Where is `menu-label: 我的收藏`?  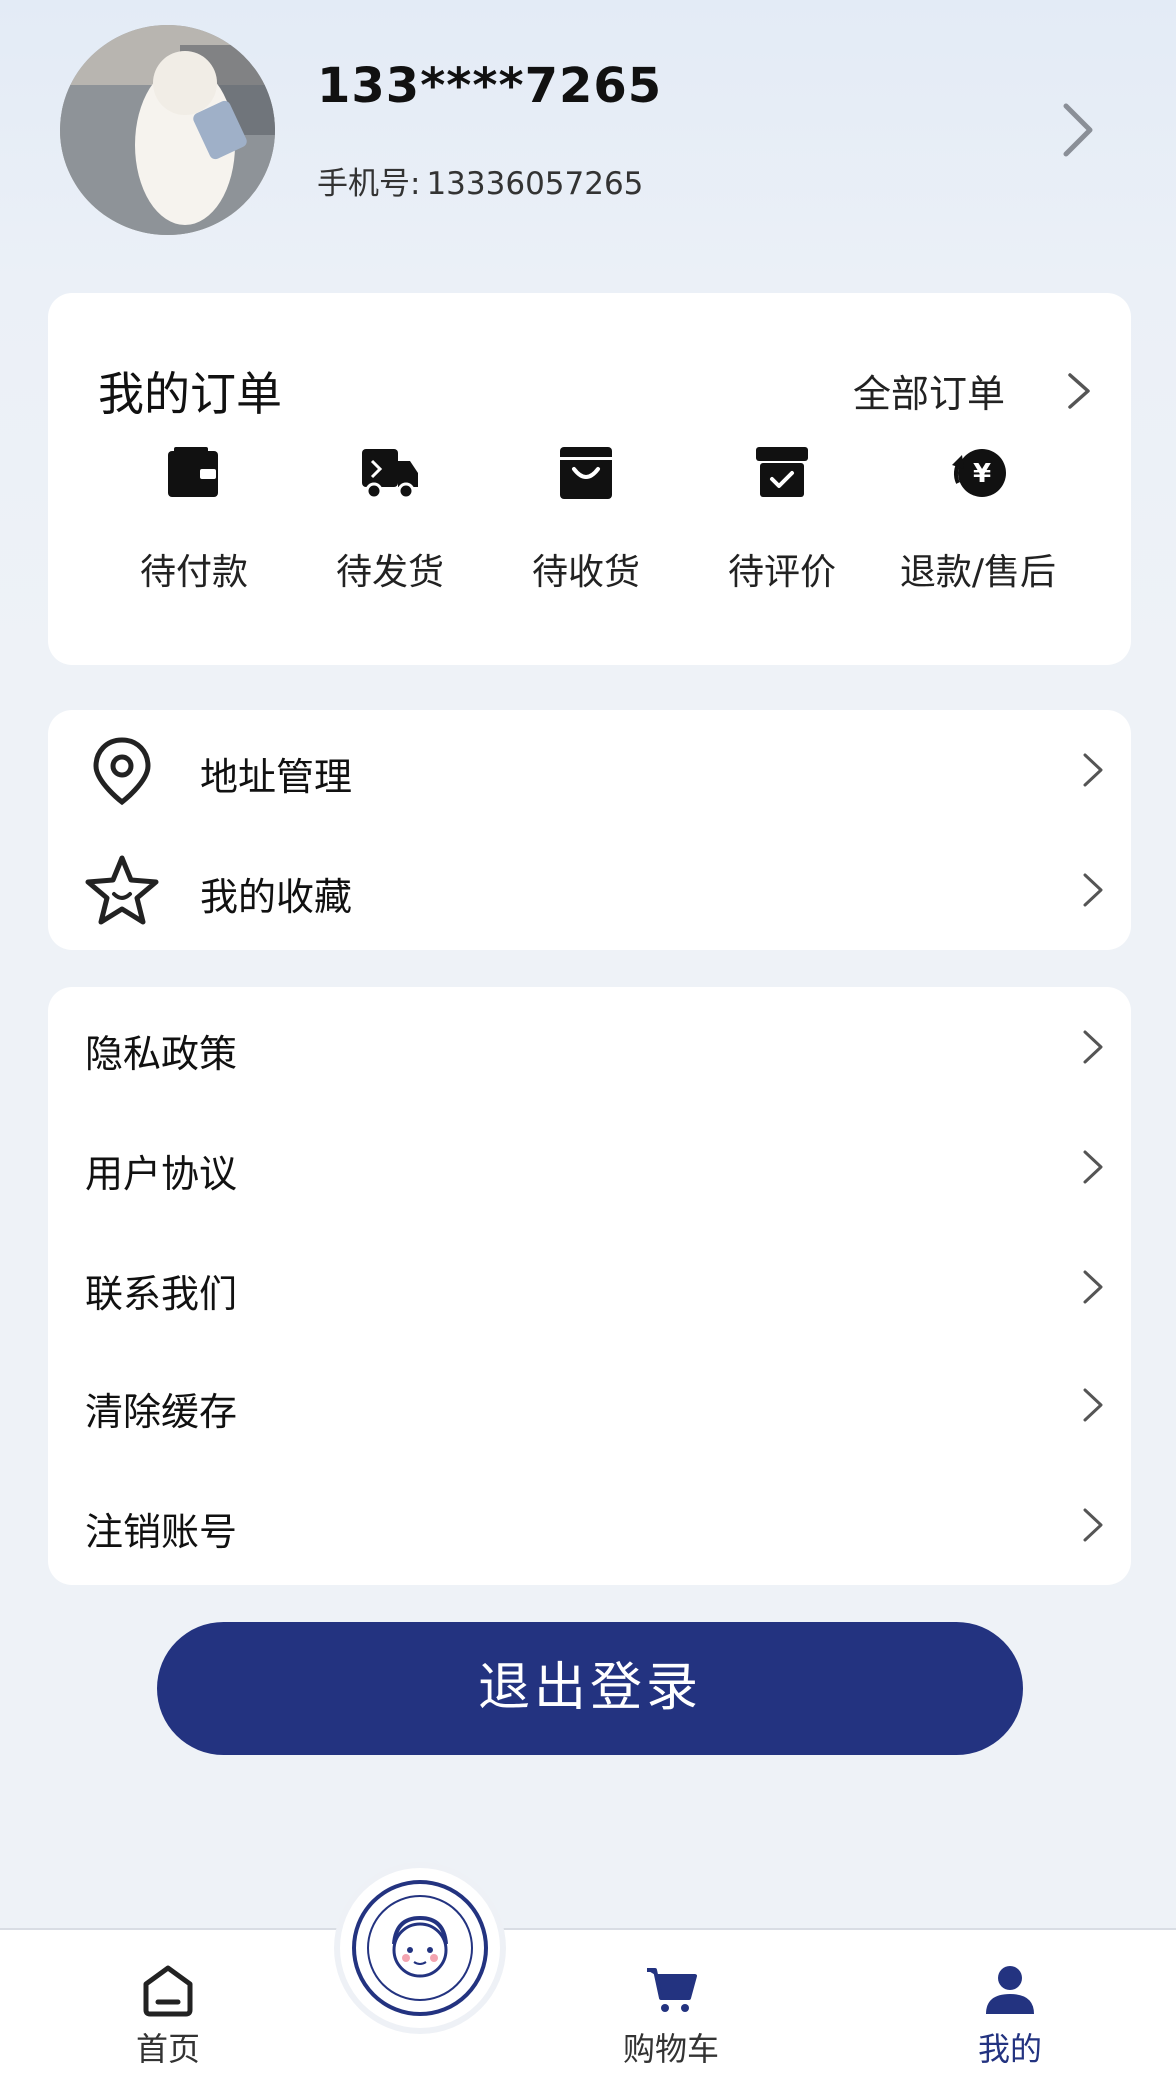 menu-label: 我的收藏 is located at coordinates (276, 897).